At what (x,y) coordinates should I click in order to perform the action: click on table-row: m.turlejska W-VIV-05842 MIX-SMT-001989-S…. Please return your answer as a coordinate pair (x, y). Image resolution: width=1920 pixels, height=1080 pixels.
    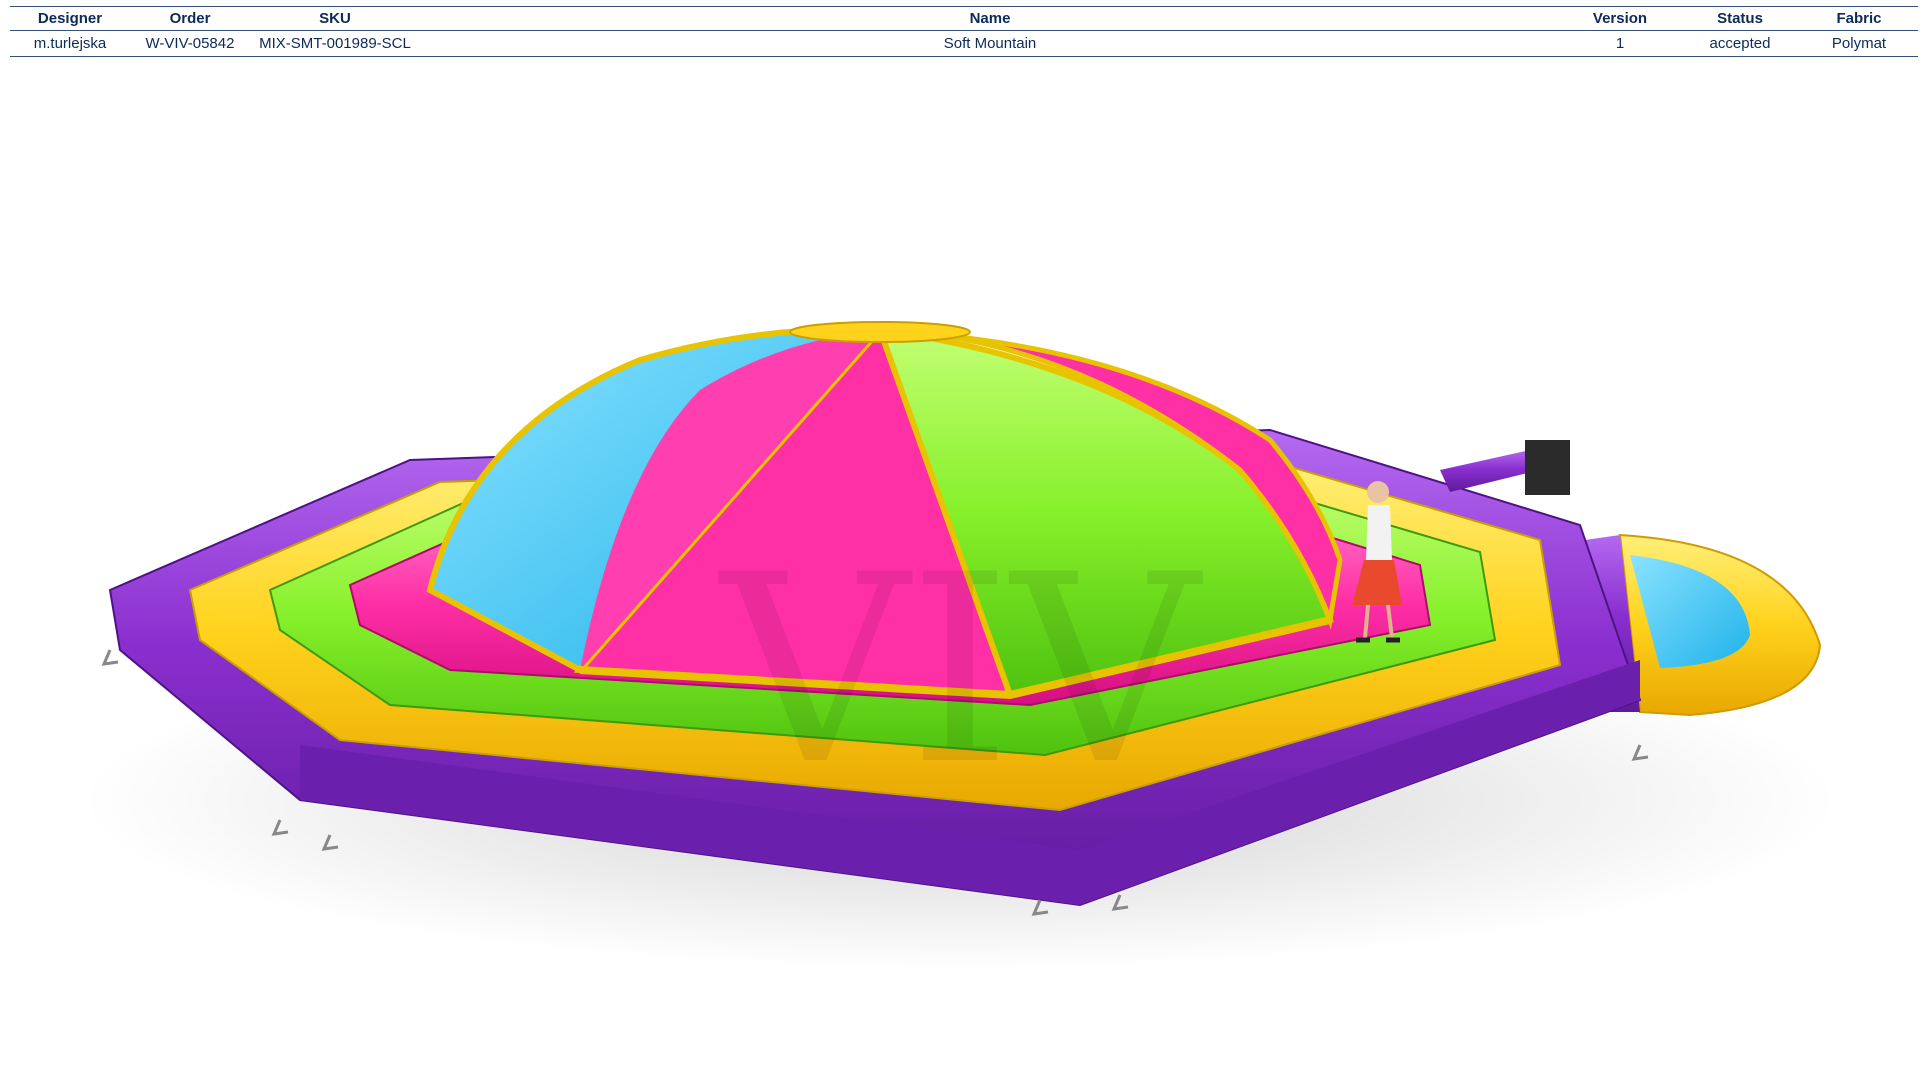
    Looking at the image, I should click on (964, 43).